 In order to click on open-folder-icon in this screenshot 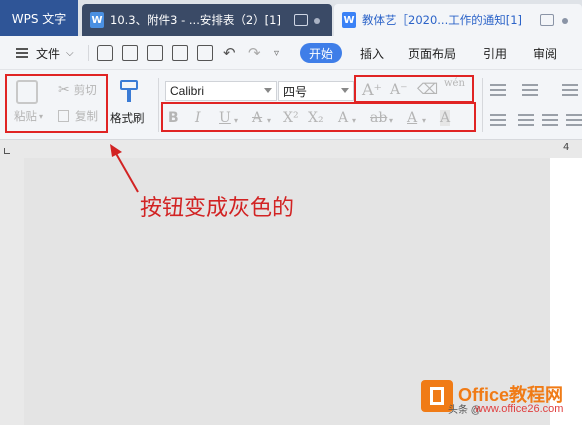, I will do `click(105, 53)`.